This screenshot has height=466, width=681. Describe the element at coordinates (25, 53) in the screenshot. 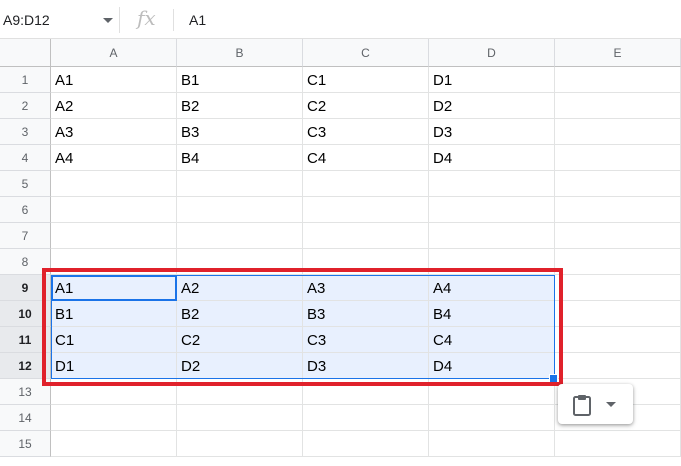

I see `select-all-corner` at that location.